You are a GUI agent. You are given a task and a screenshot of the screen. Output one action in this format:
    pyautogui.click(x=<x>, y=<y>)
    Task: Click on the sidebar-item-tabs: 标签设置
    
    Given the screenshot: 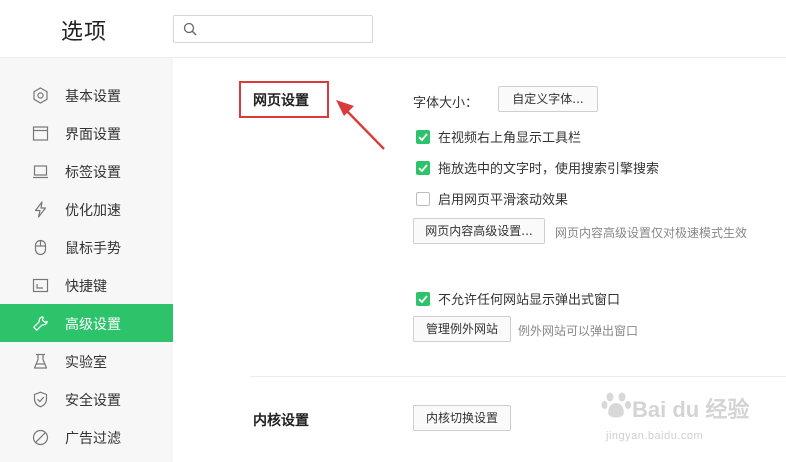 What is the action you would take?
    pyautogui.click(x=86, y=171)
    